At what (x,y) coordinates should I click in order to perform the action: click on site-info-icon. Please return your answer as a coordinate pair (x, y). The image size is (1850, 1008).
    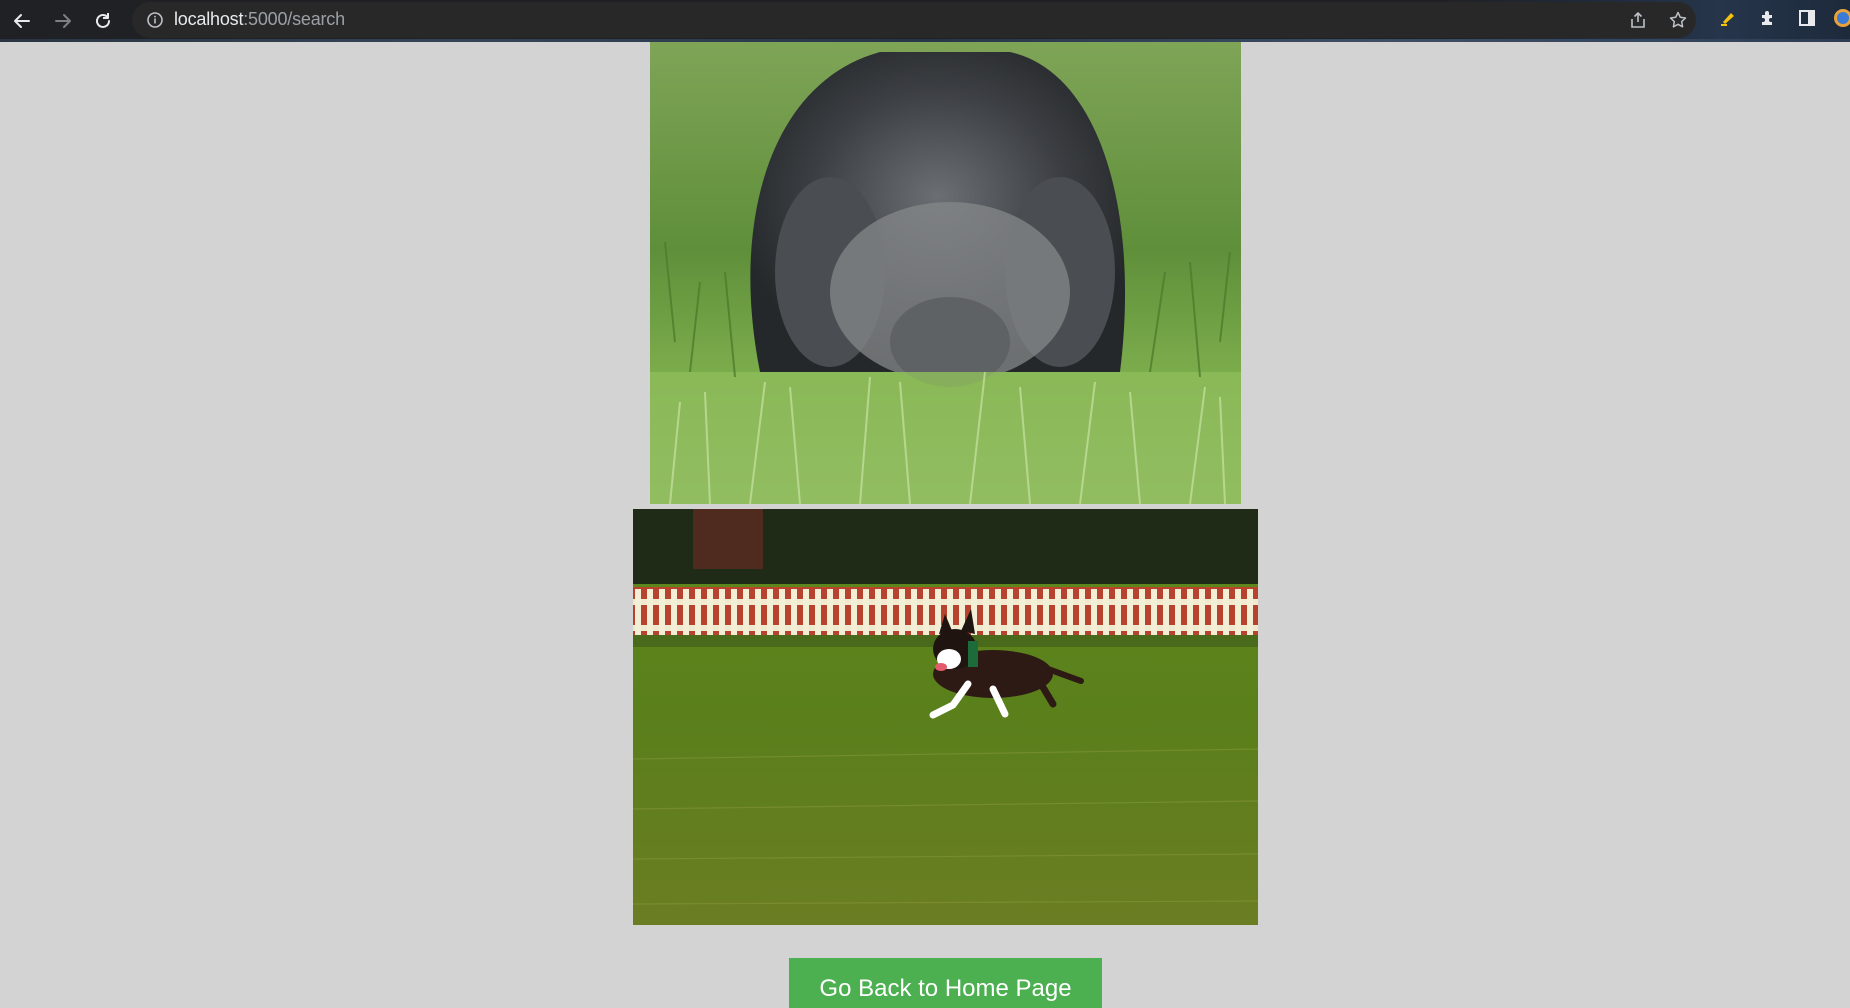
    Looking at the image, I should click on (155, 20).